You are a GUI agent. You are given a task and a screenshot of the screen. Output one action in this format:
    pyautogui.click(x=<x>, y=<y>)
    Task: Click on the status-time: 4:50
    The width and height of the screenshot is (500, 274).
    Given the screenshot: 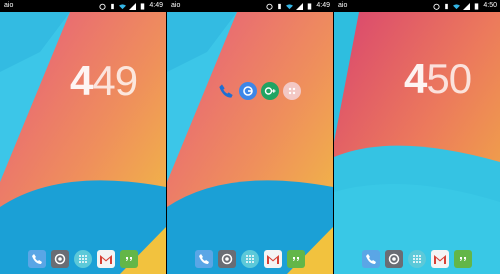 What is the action you would take?
    pyautogui.click(x=490, y=5)
    